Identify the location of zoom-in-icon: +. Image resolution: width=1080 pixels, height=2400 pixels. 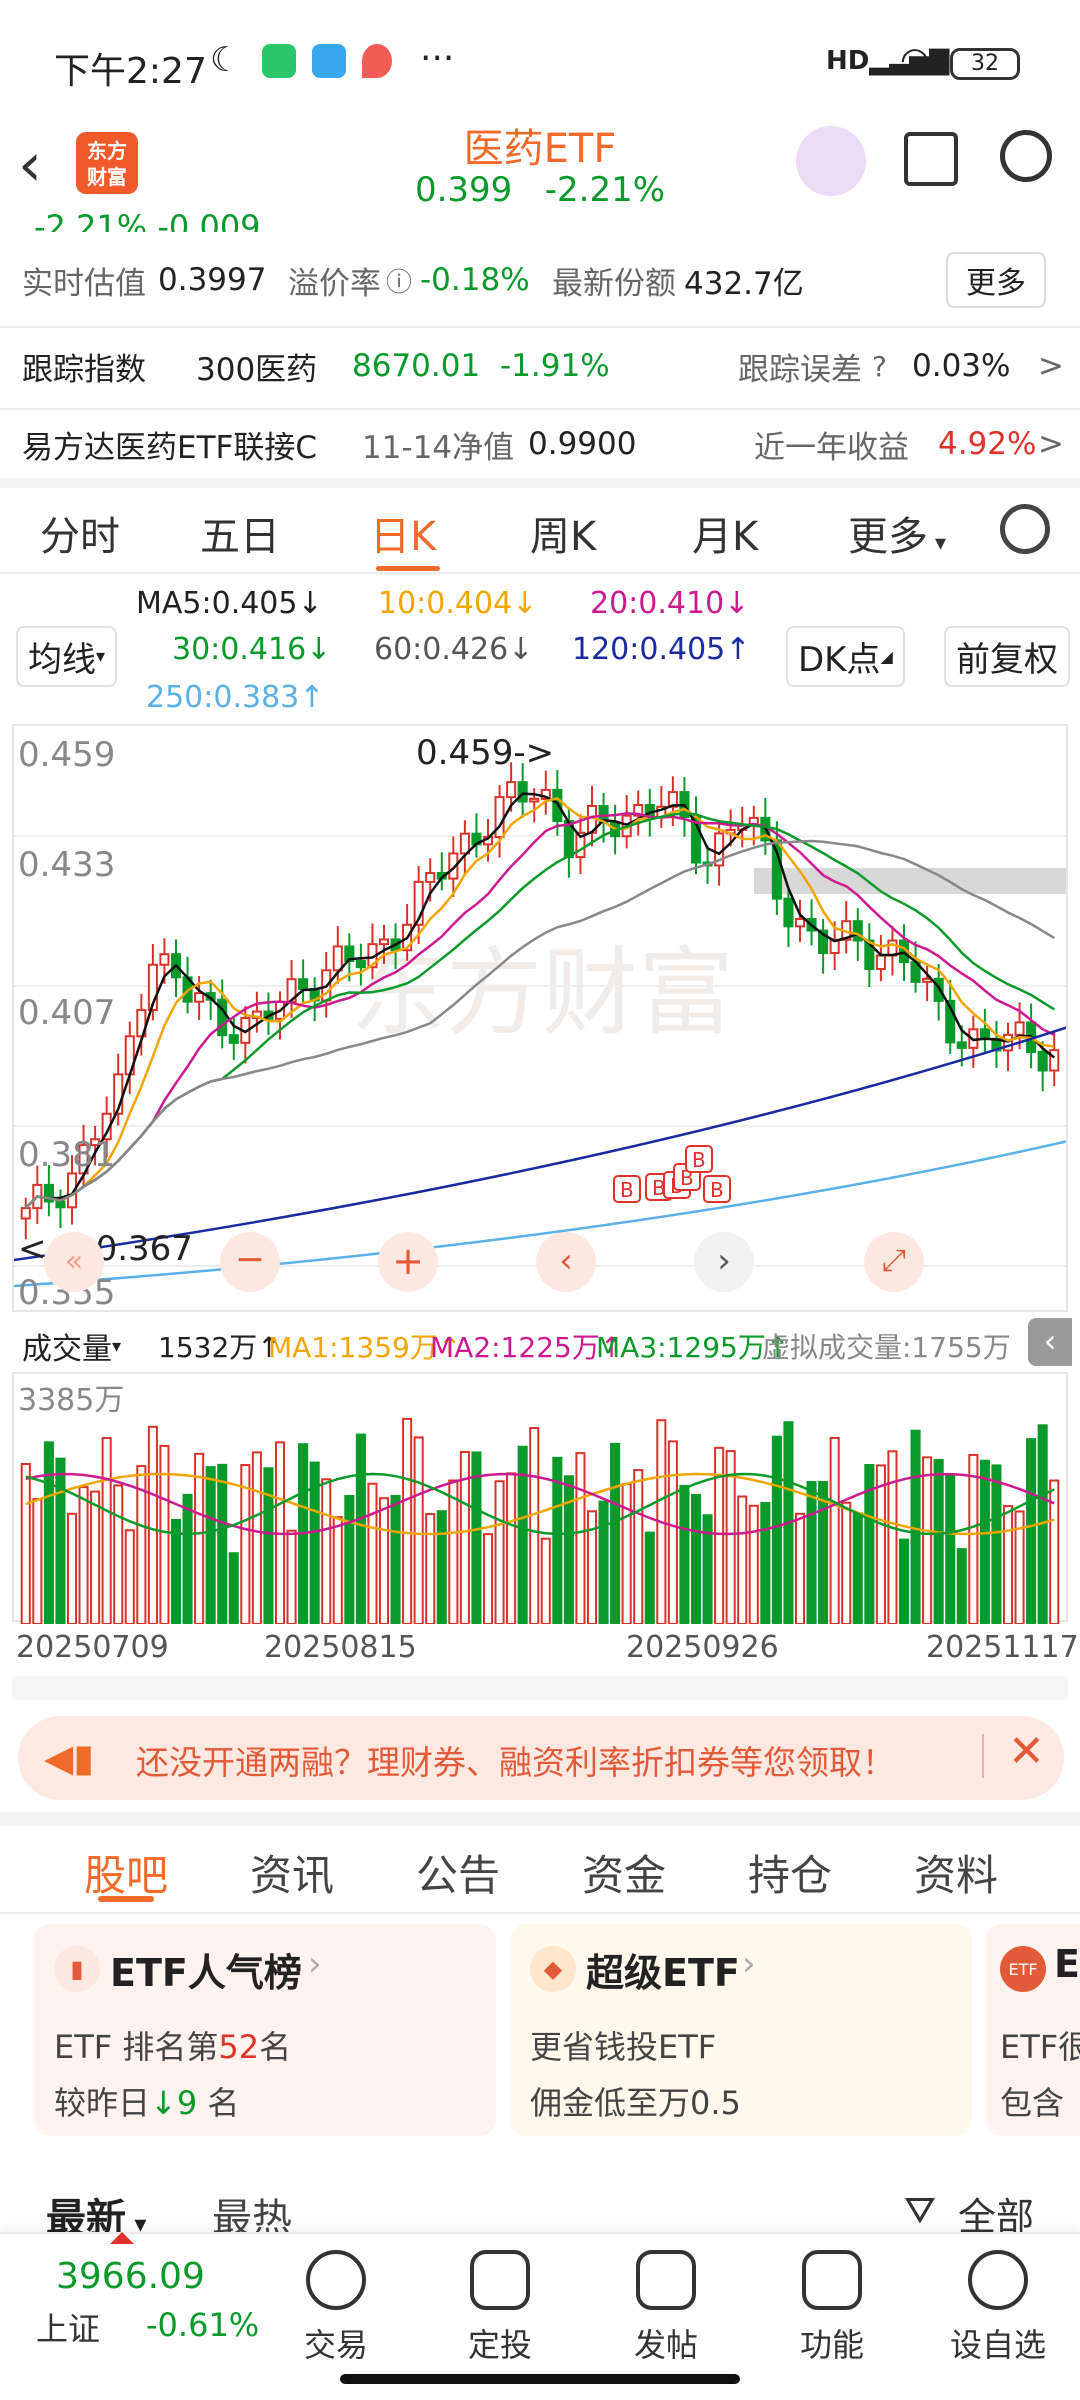
(408, 1262).